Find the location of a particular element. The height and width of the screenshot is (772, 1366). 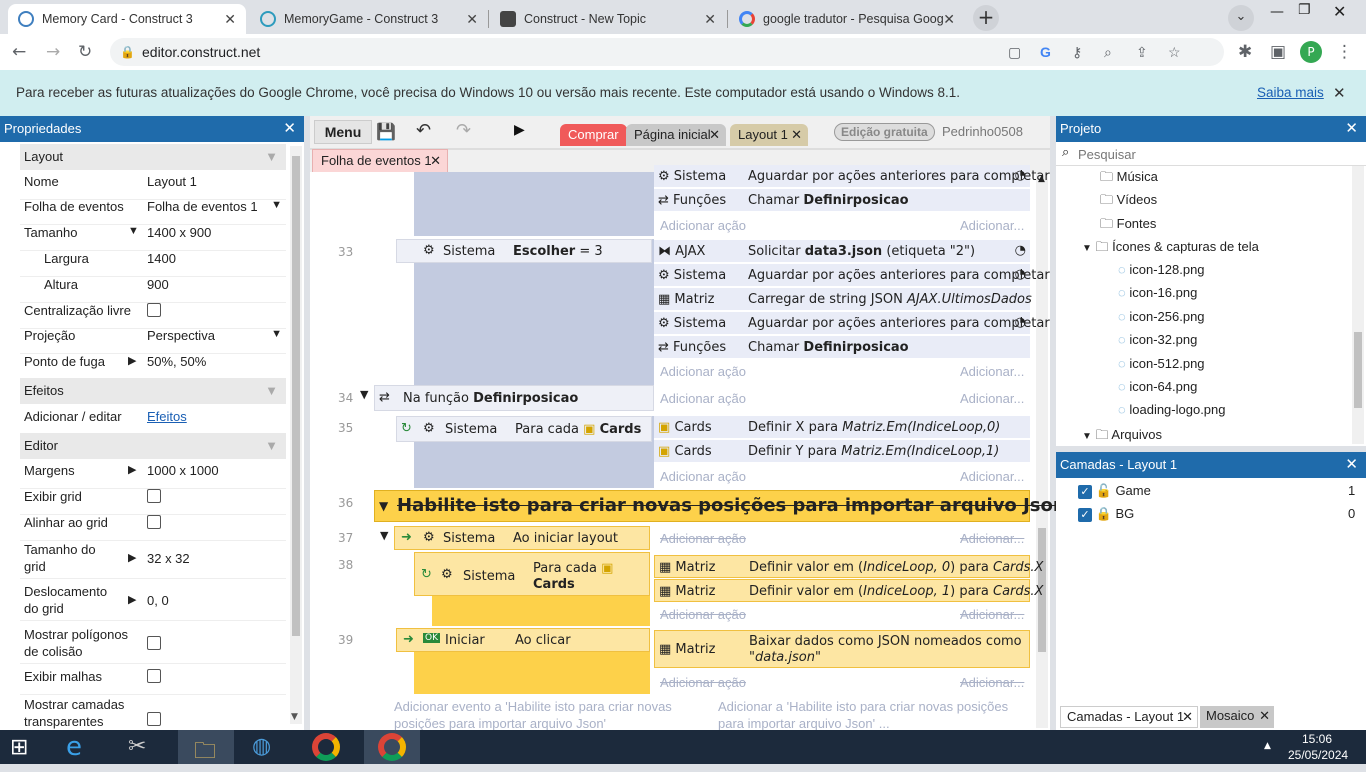

menu-button: Menu is located at coordinates (343, 132).